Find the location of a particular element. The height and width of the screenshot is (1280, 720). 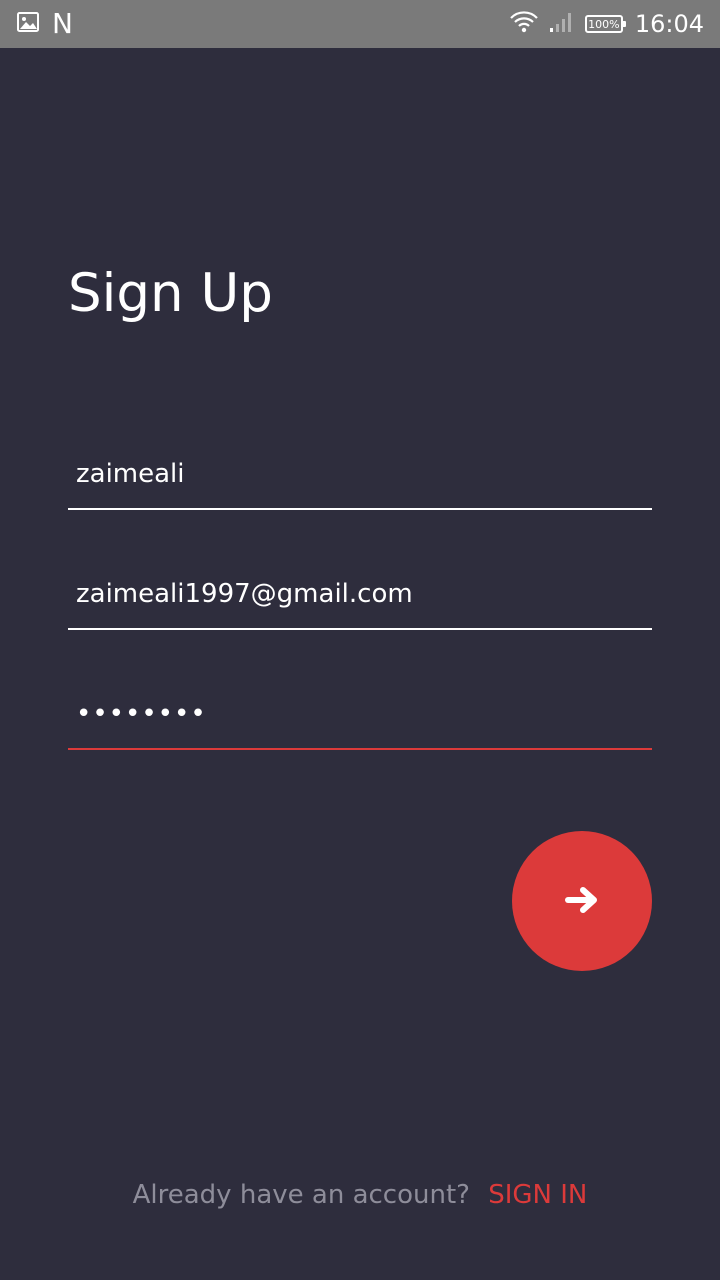

email-field is located at coordinates (360, 595).